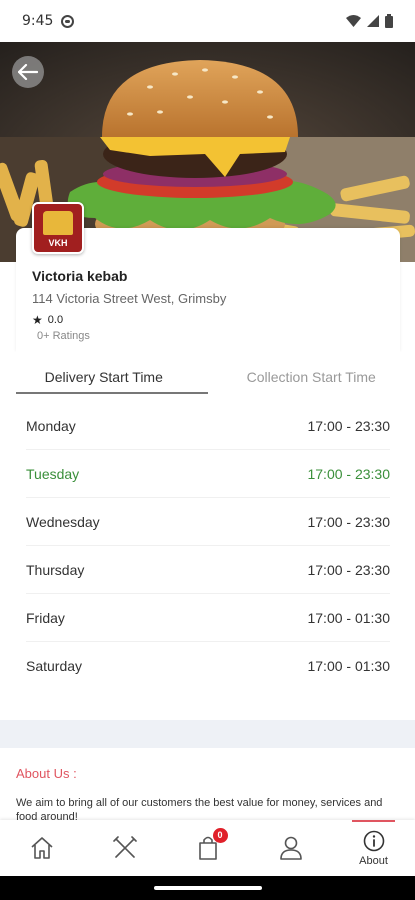 This screenshot has height=900, width=415. Describe the element at coordinates (80, 276) in the screenshot. I see `restaurant-name: Victoria kebab` at that location.